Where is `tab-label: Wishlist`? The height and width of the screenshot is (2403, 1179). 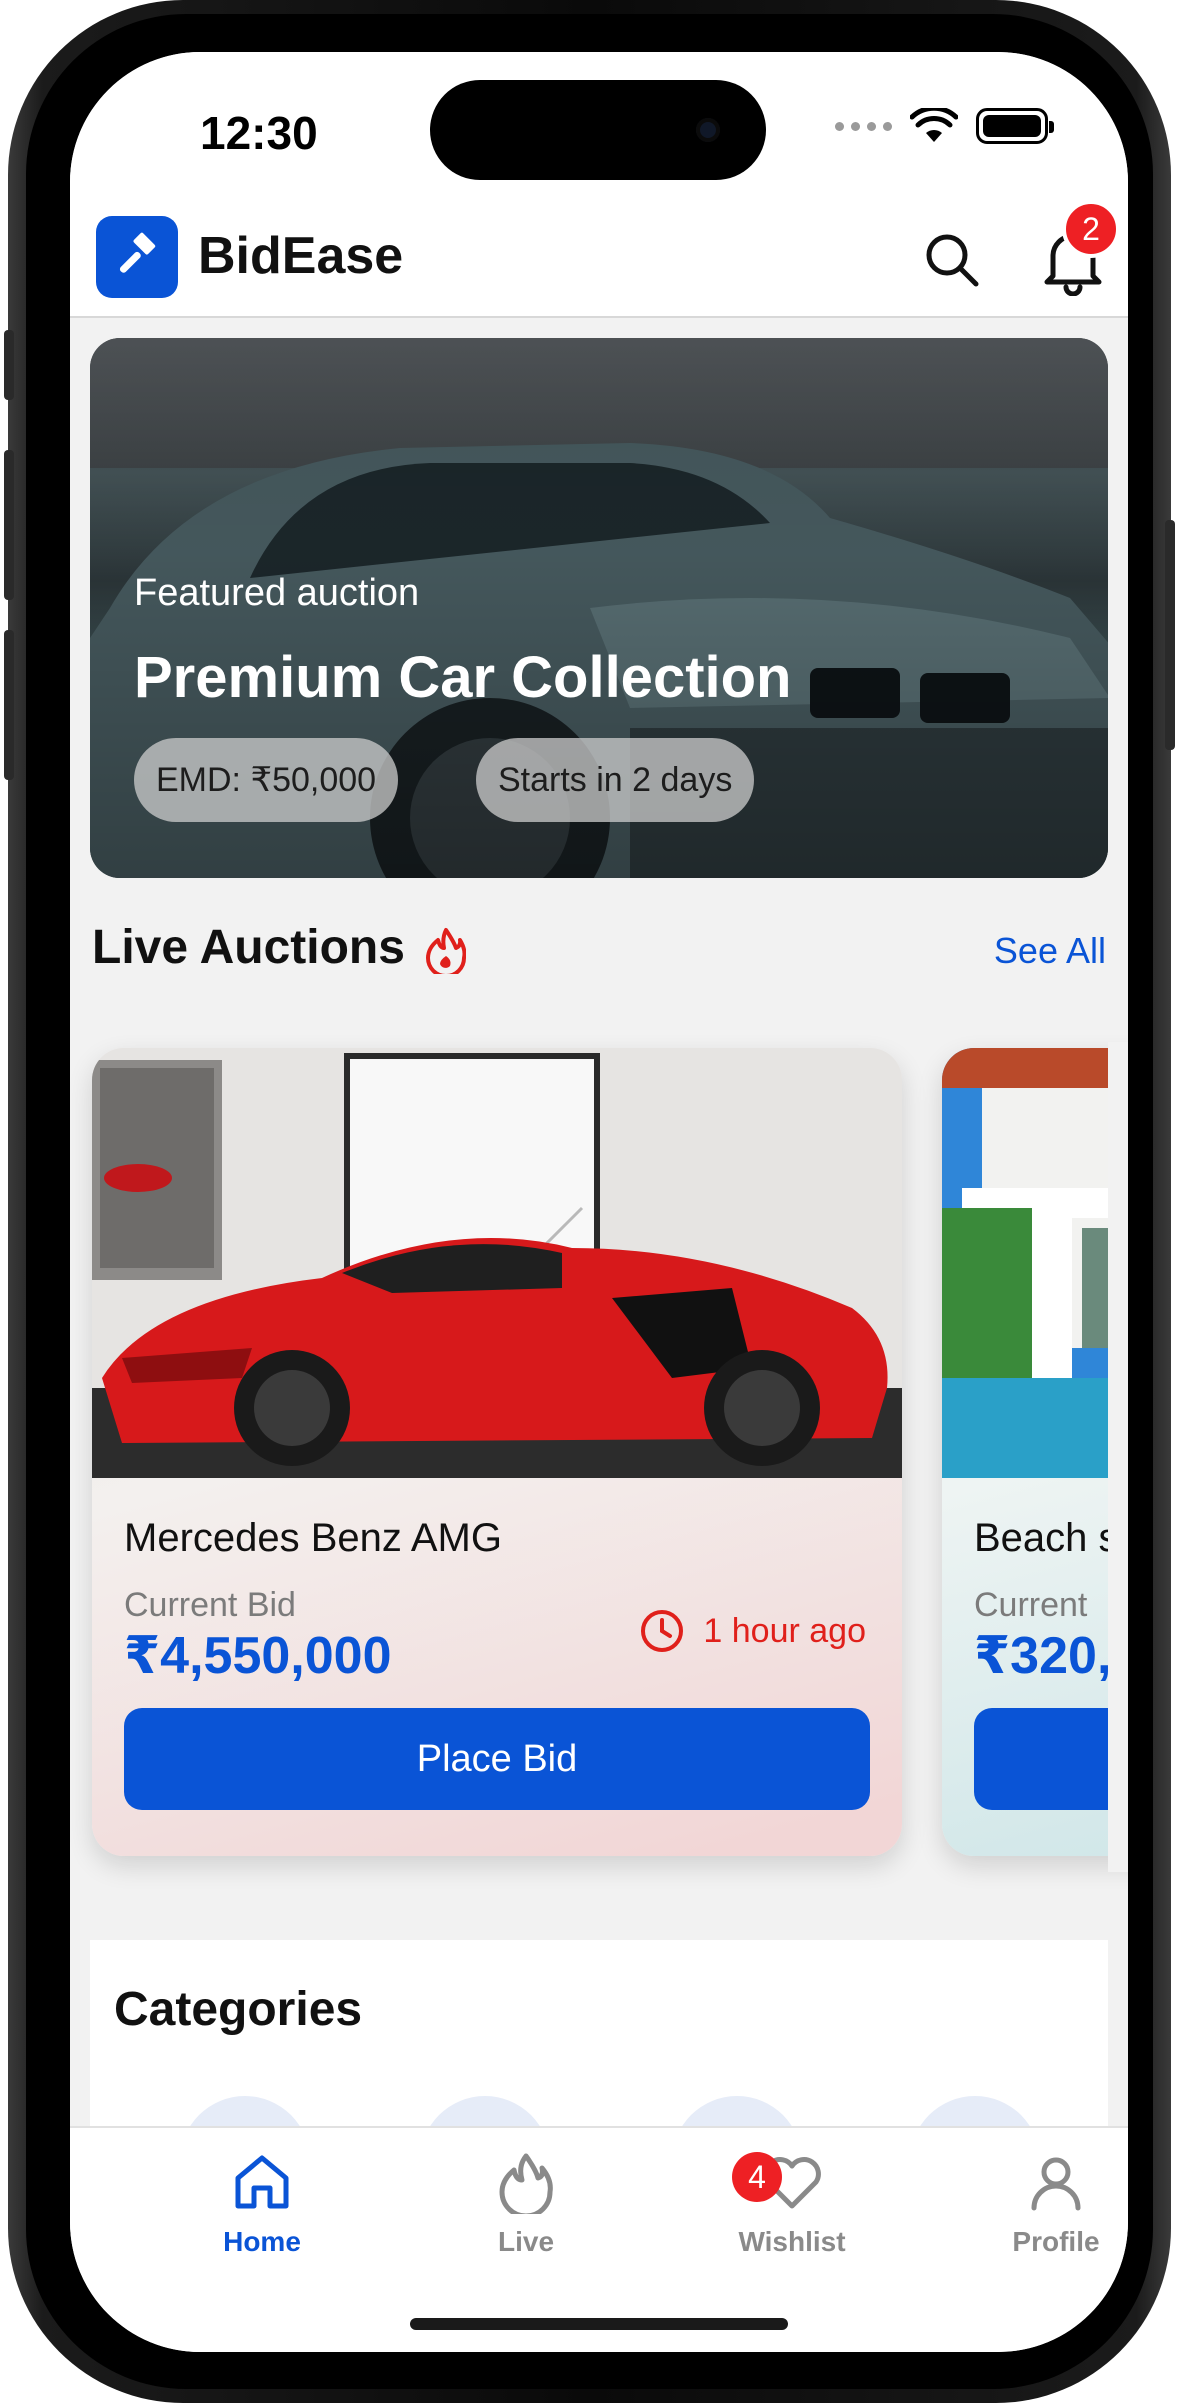 tab-label: Wishlist is located at coordinates (792, 2241).